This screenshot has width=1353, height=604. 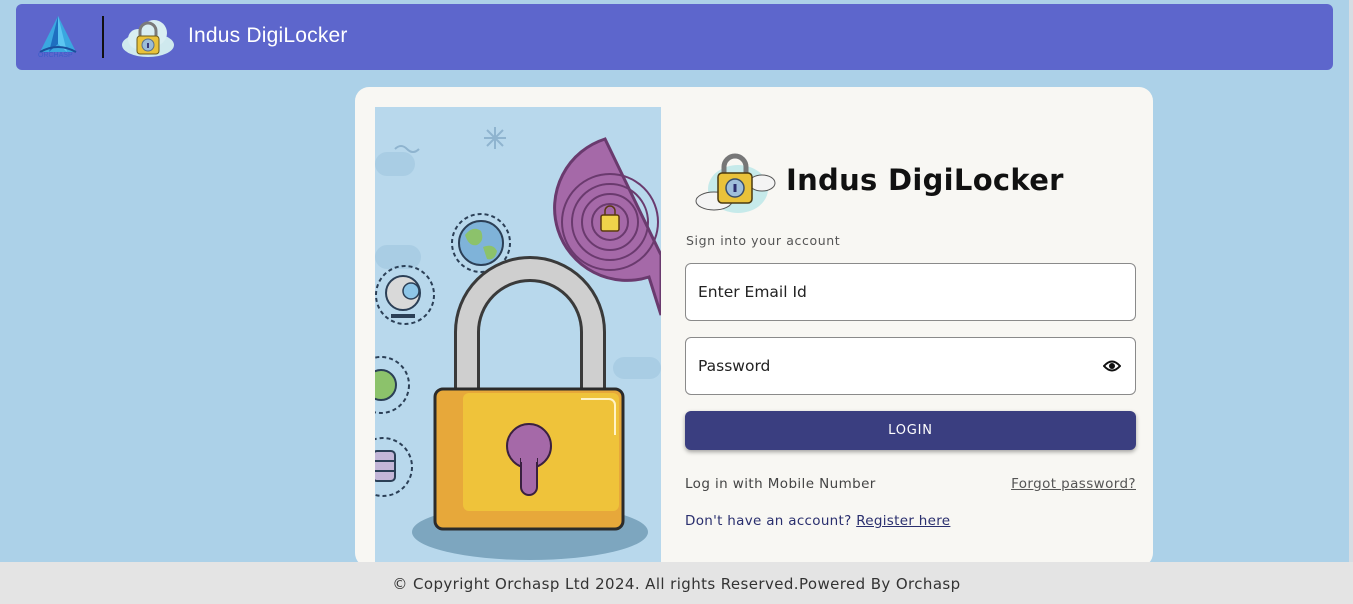 What do you see at coordinates (55, 55) in the screenshot?
I see `orchasp-logo-text: ORCHASP` at bounding box center [55, 55].